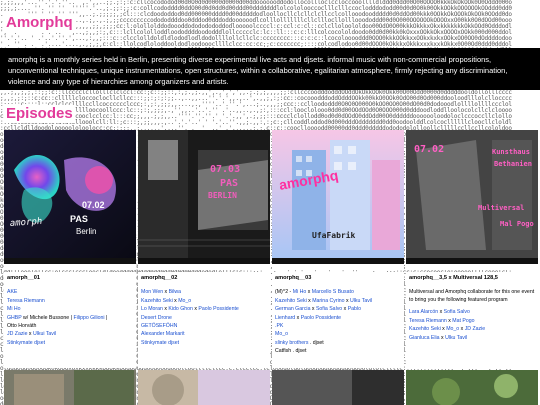 The image size is (540, 405). I want to click on lineup-row: Teresa Riemann, so click(70, 301).